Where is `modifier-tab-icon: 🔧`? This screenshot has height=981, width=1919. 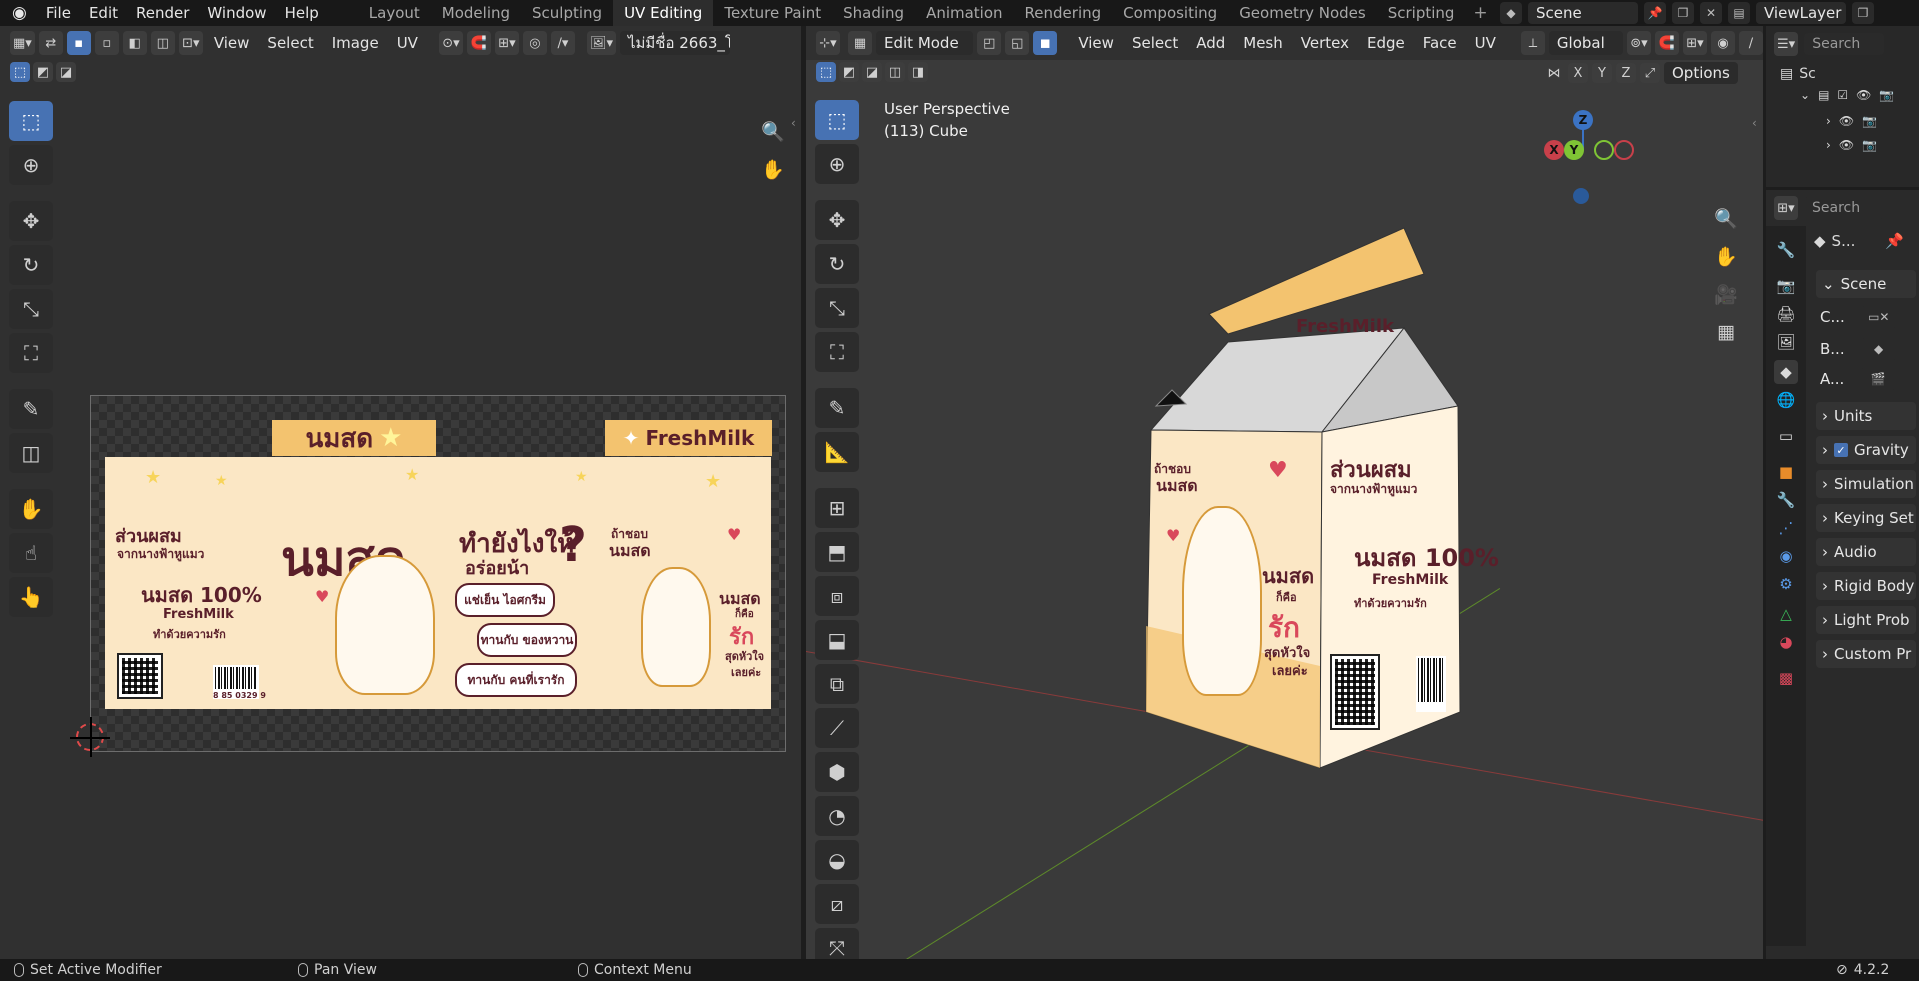
modifier-tab-icon: 🔧 is located at coordinates (1786, 500).